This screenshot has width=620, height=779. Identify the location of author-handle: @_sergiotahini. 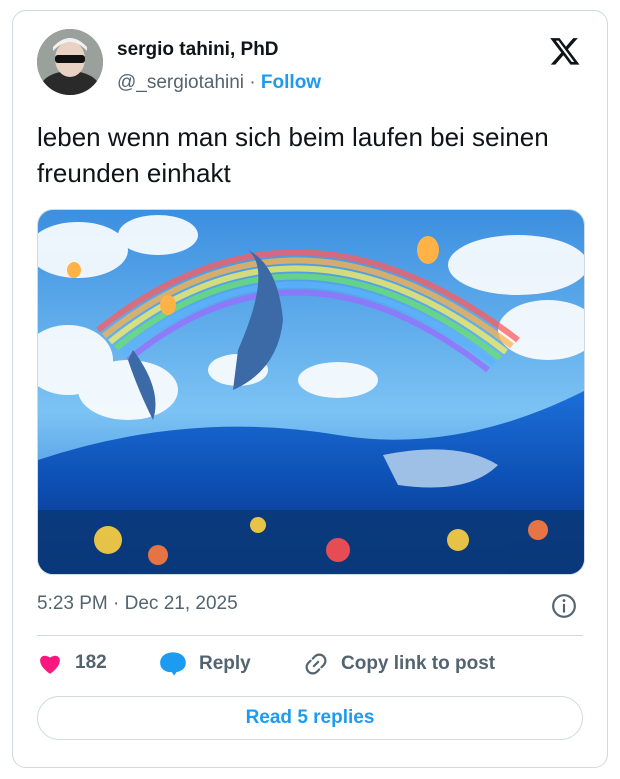
(180, 82).